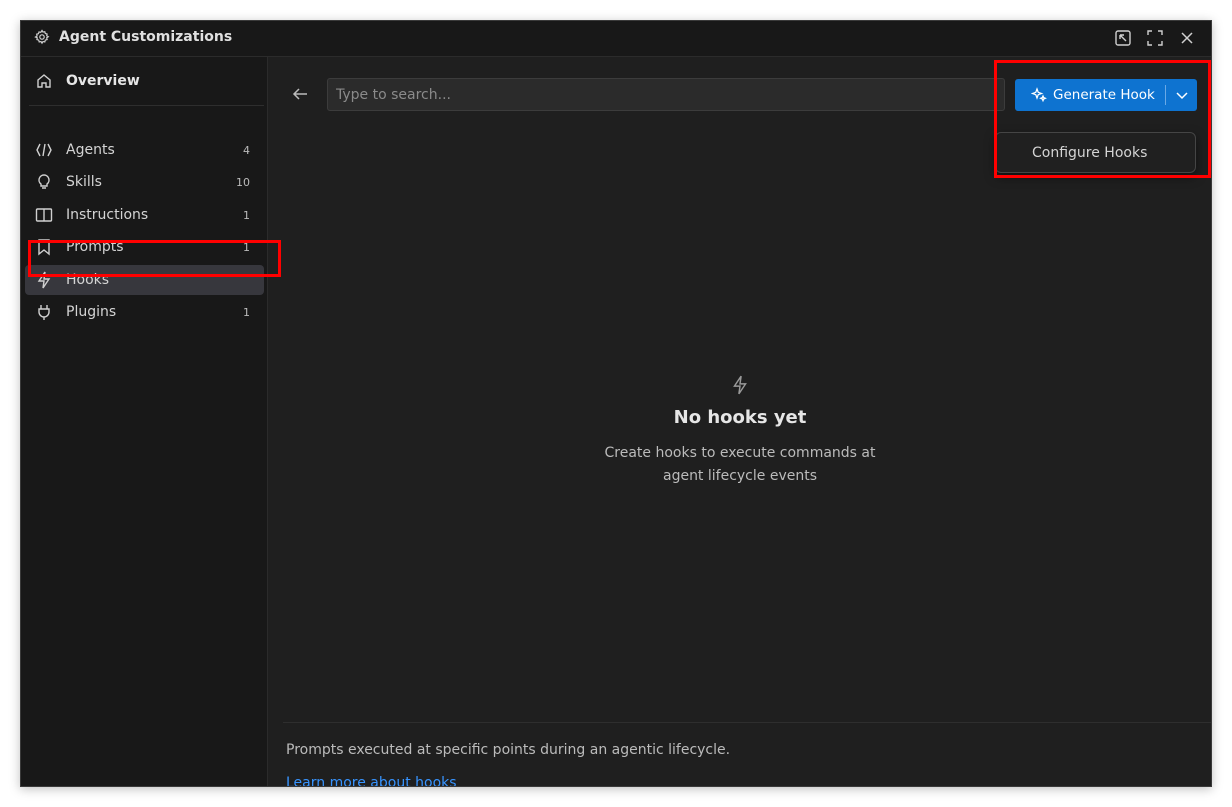  What do you see at coordinates (44, 150) in the screenshot?
I see `agent-icon` at bounding box center [44, 150].